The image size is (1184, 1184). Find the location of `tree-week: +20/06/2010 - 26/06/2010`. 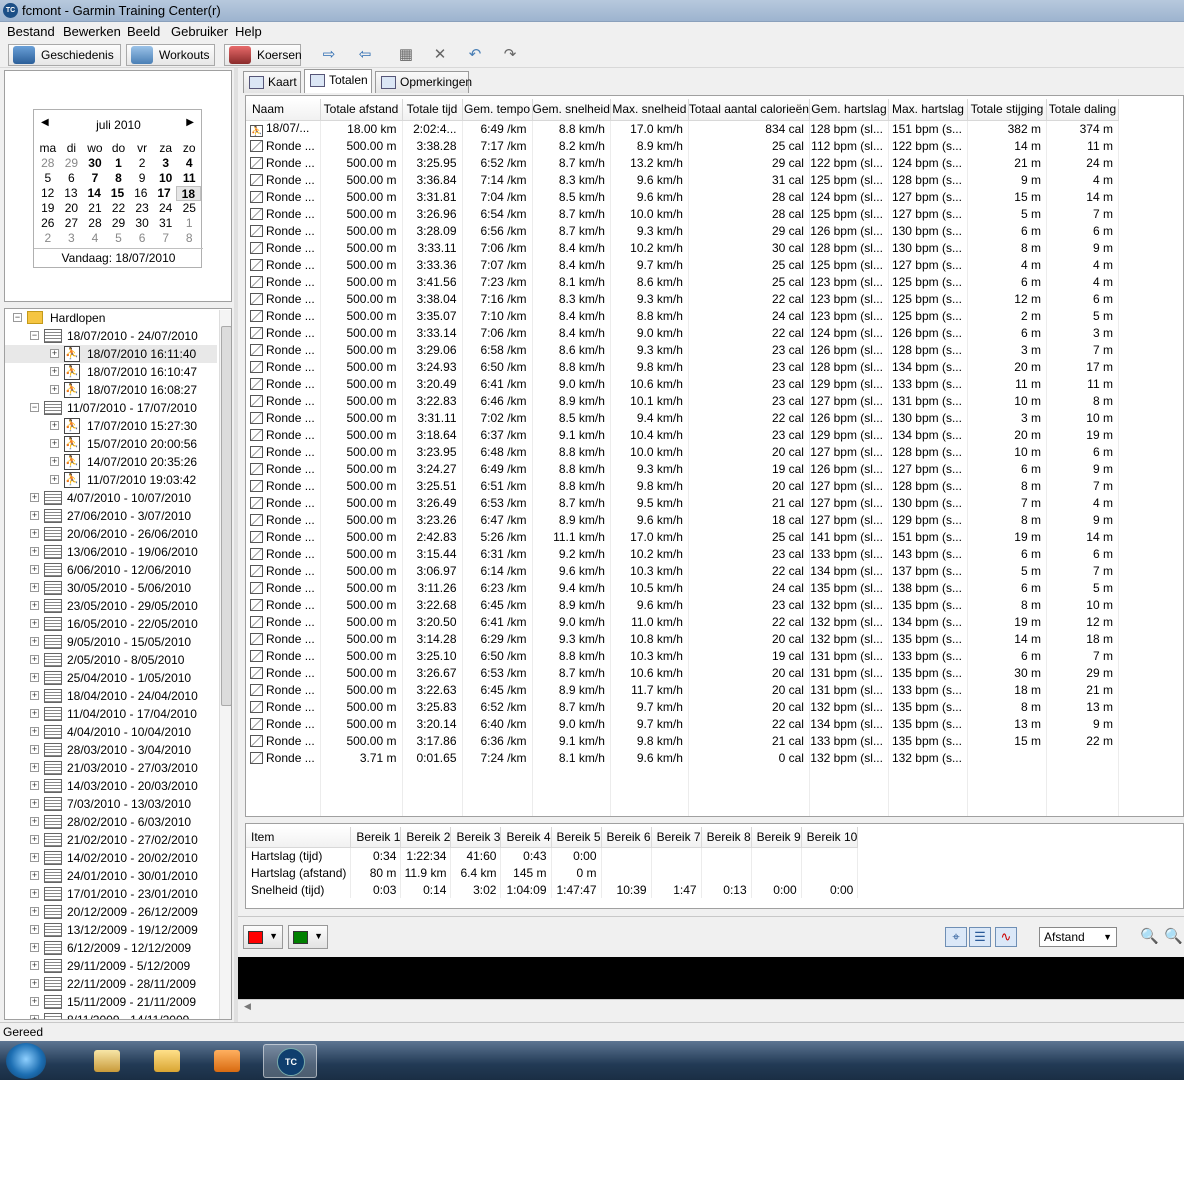

tree-week: +20/06/2010 - 26/06/2010 is located at coordinates (111, 534).